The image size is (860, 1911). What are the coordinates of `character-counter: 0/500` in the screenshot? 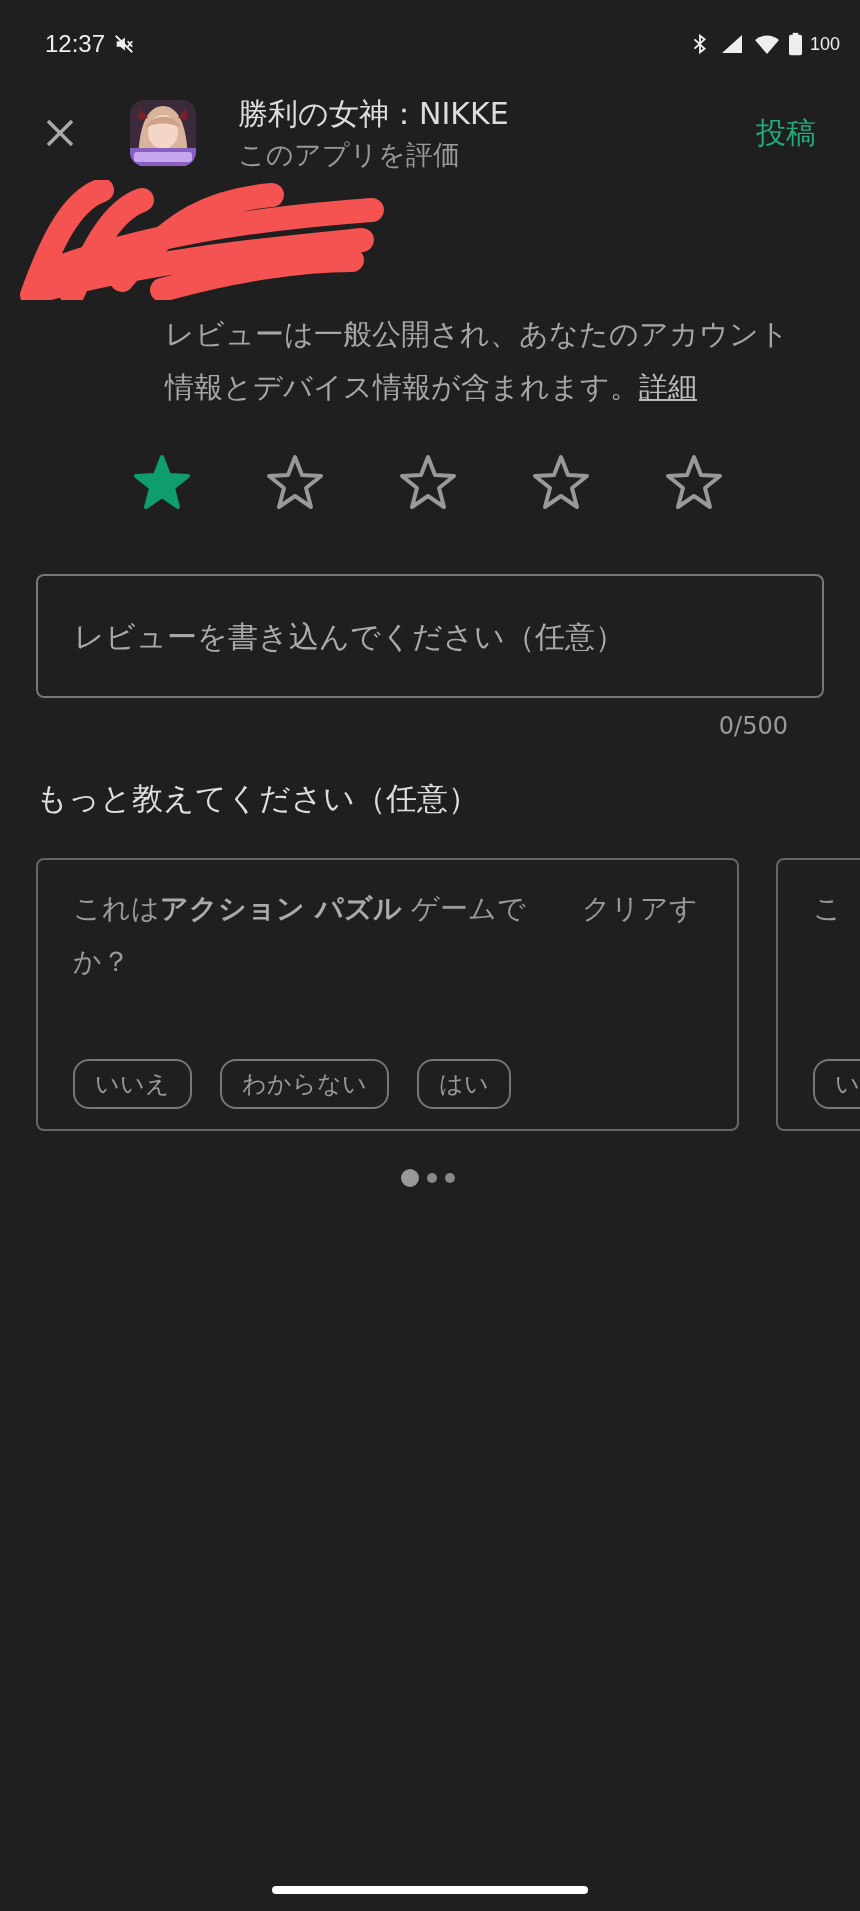 It's located at (753, 726).